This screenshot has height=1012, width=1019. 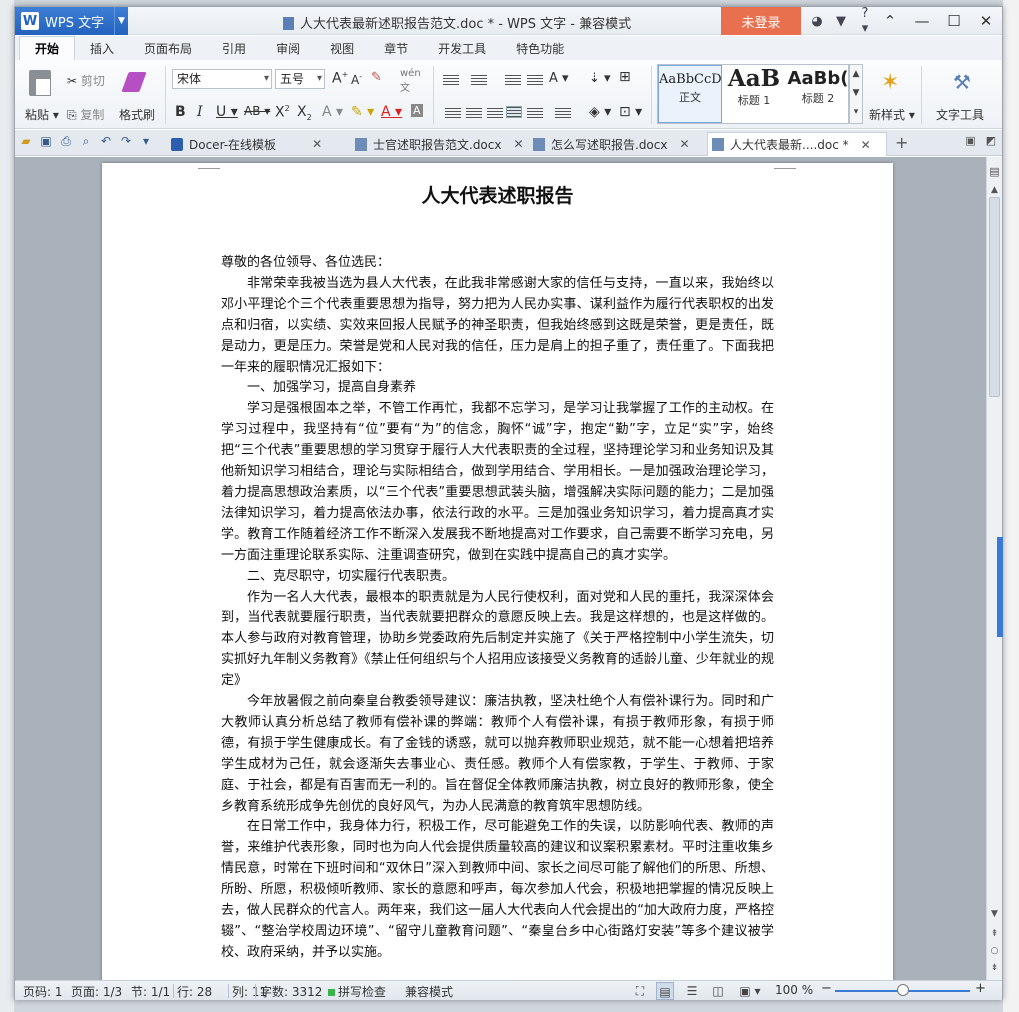 I want to click on shading-icon: ◈ ▾, so click(x=600, y=112).